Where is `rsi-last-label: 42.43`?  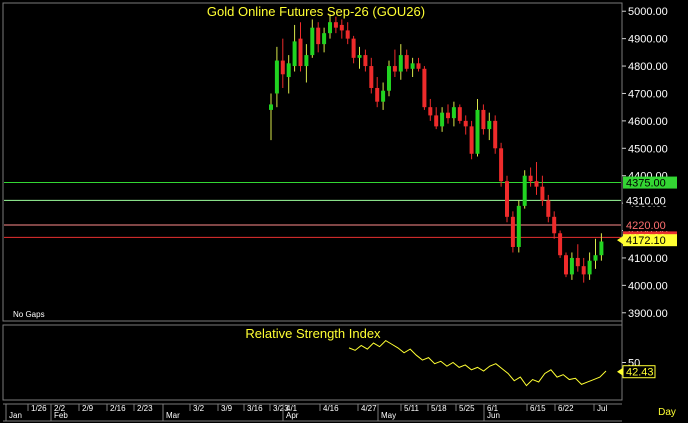 rsi-last-label: 42.43 is located at coordinates (640, 373).